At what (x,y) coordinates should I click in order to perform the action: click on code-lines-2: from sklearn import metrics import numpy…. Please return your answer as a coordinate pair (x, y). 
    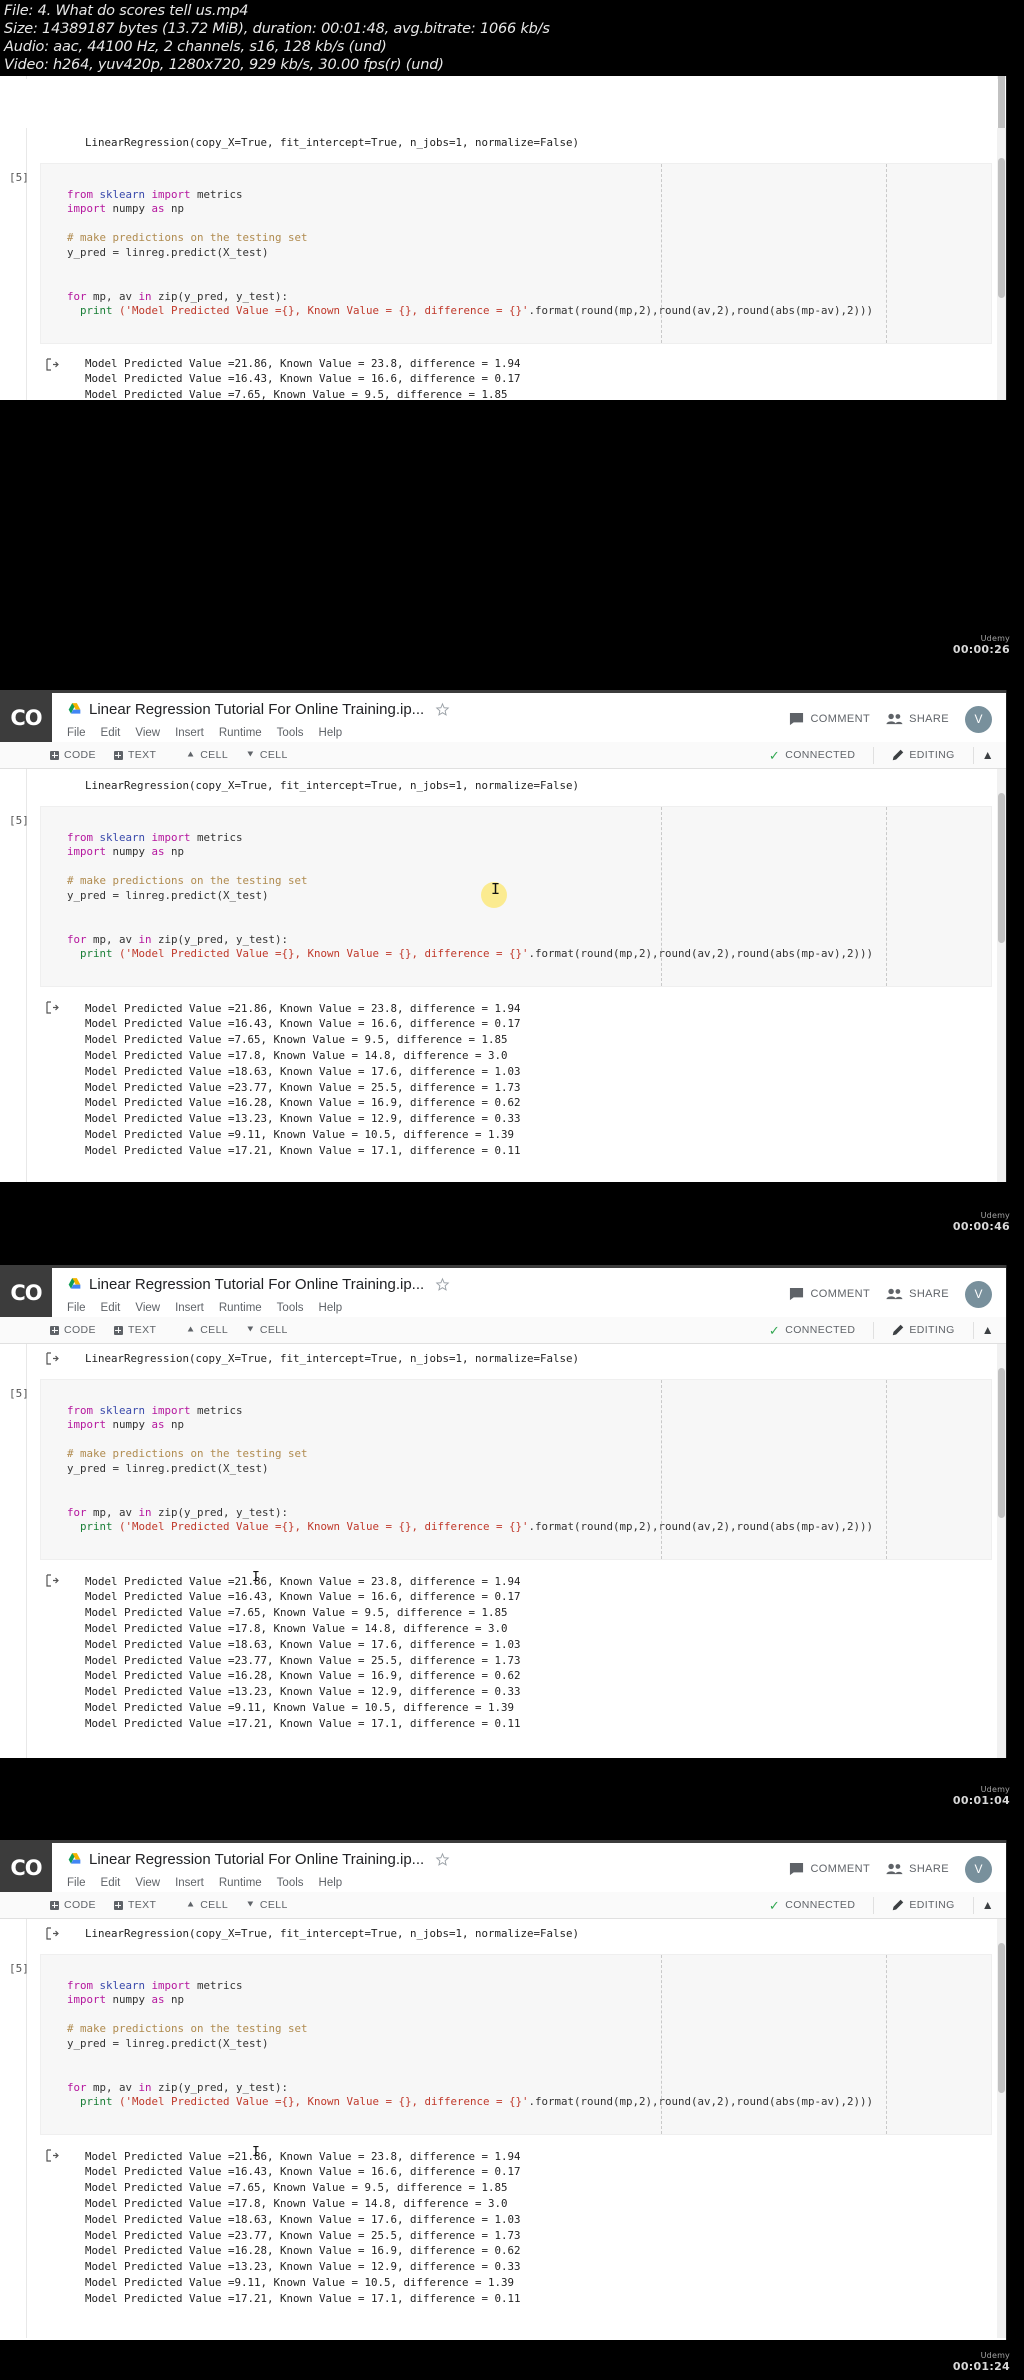
    Looking at the image, I should click on (516, 896).